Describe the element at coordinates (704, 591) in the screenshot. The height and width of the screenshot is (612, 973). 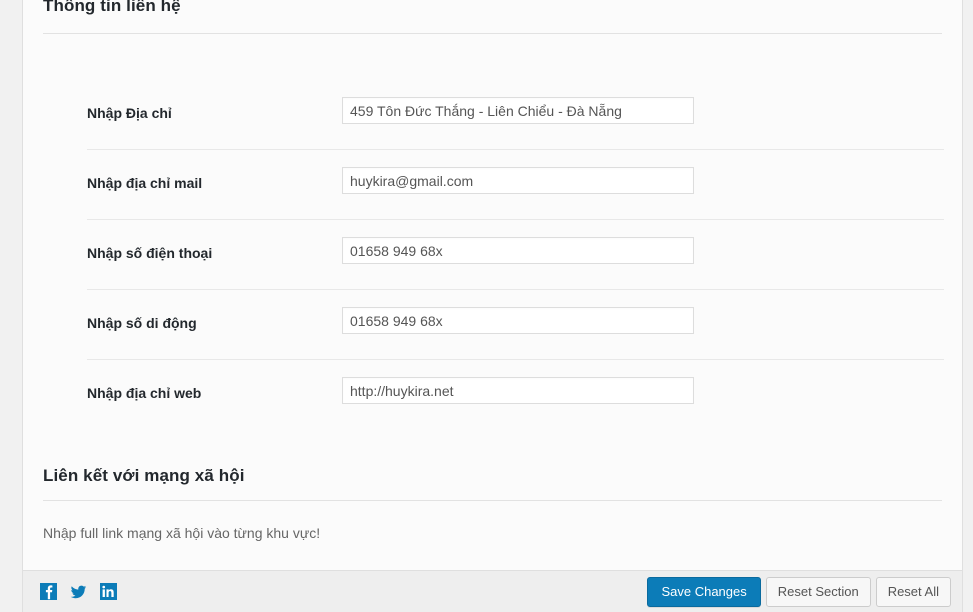
I see `save-changes-button: Save Changes` at that location.